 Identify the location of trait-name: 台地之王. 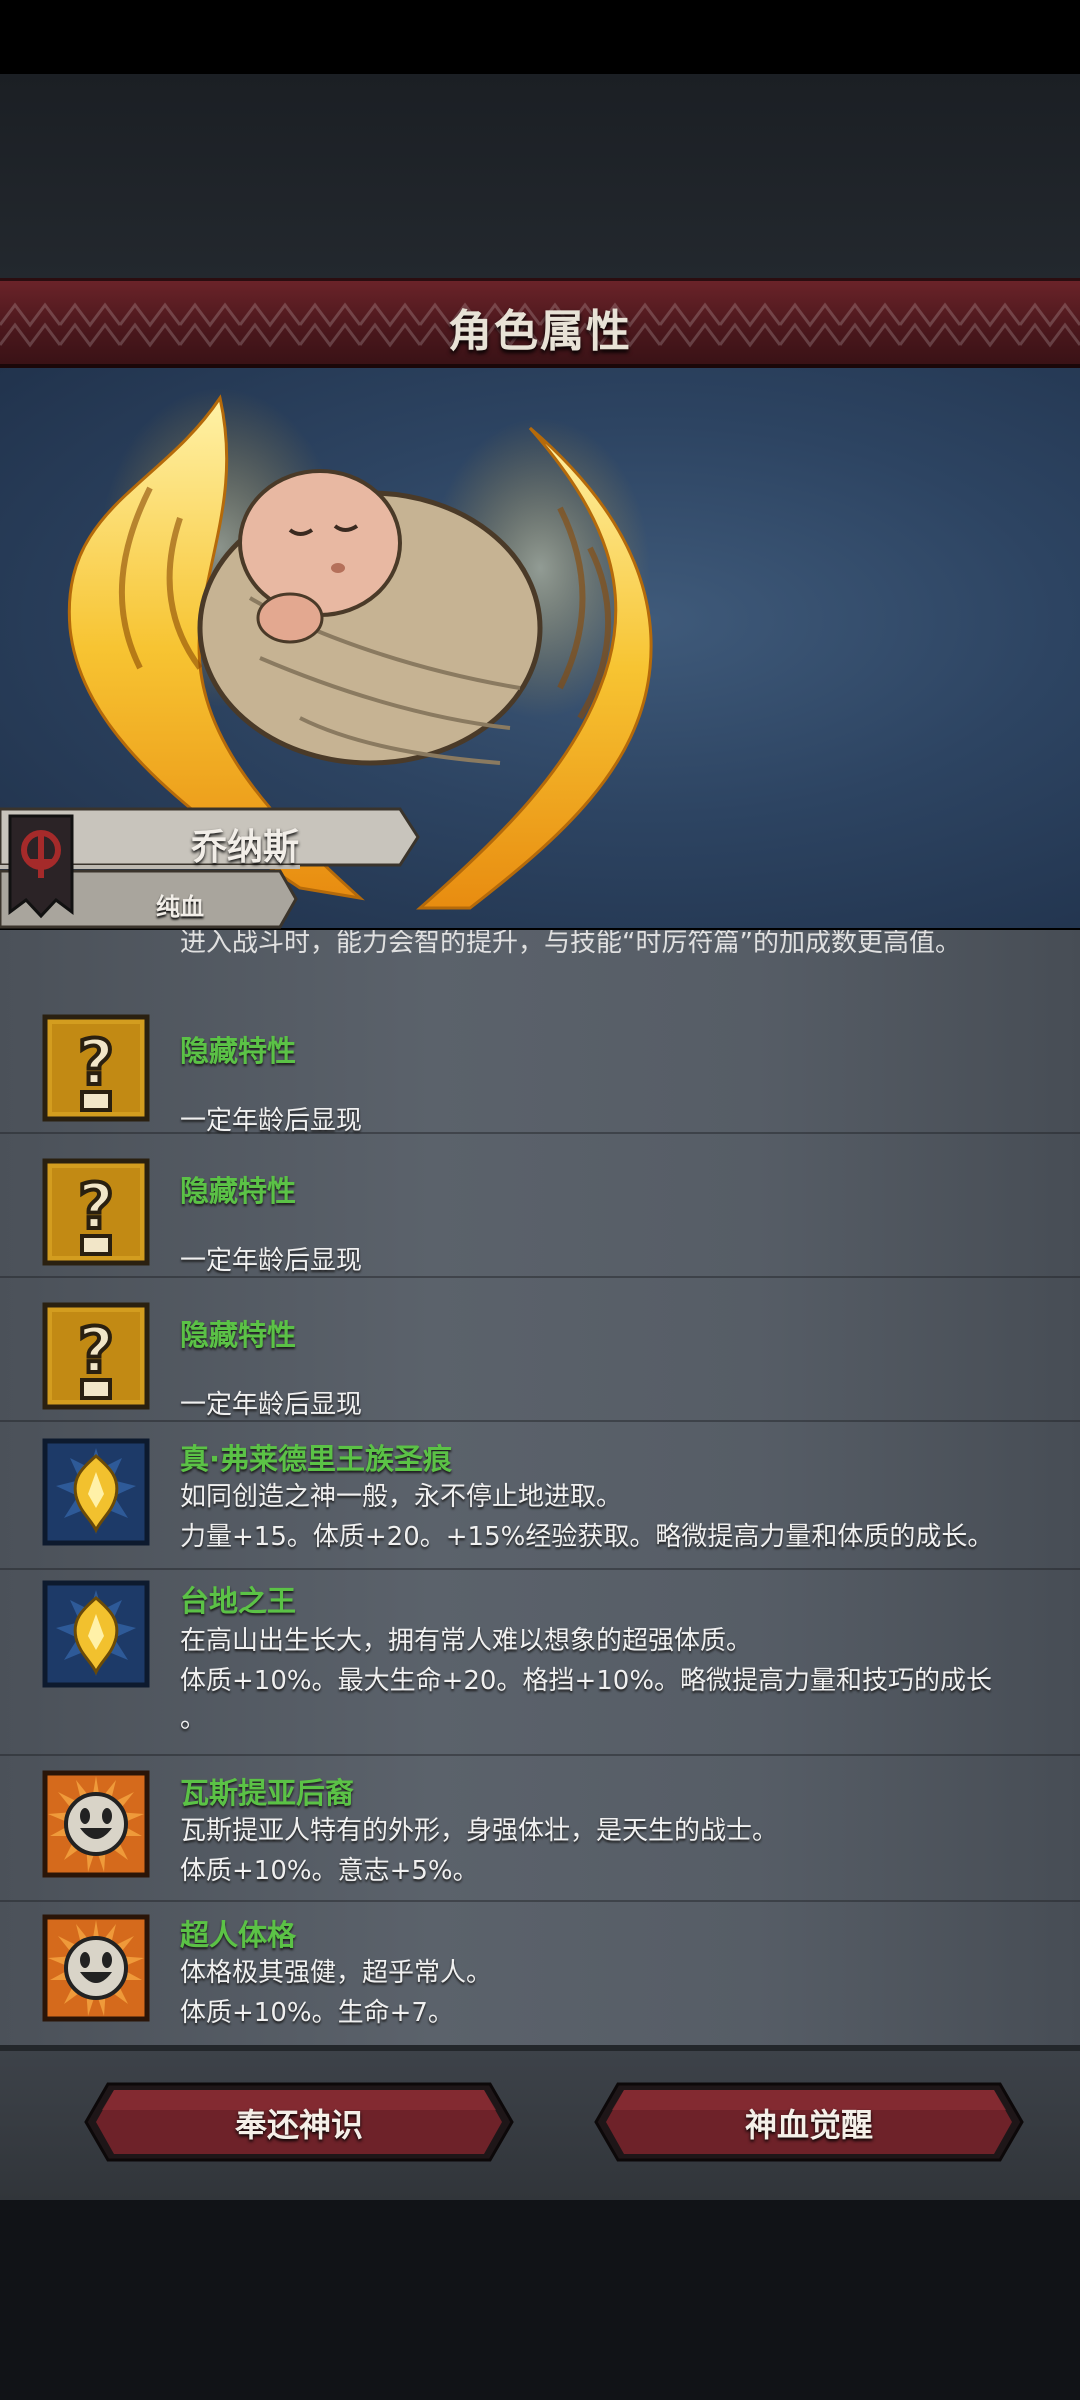
(238, 1601).